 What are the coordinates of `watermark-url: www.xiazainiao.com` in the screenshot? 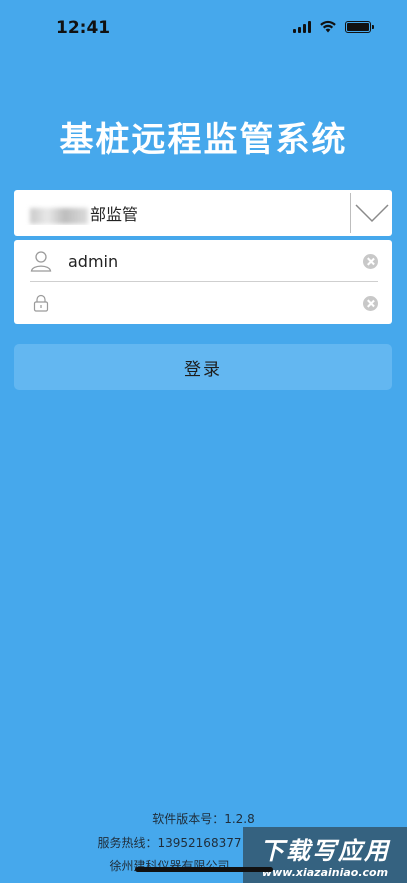 It's located at (325, 872).